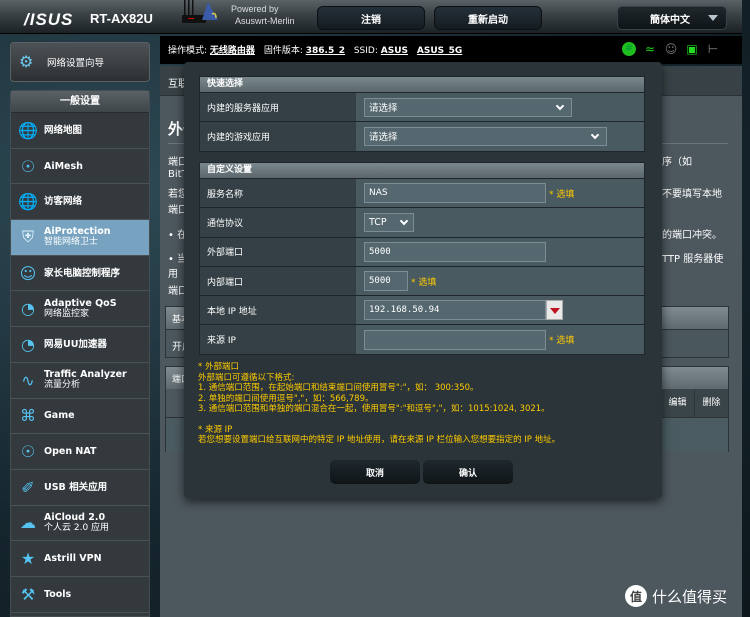 The width and height of the screenshot is (750, 617). Describe the element at coordinates (692, 49) in the screenshot. I see `lan-icon: ▣` at that location.